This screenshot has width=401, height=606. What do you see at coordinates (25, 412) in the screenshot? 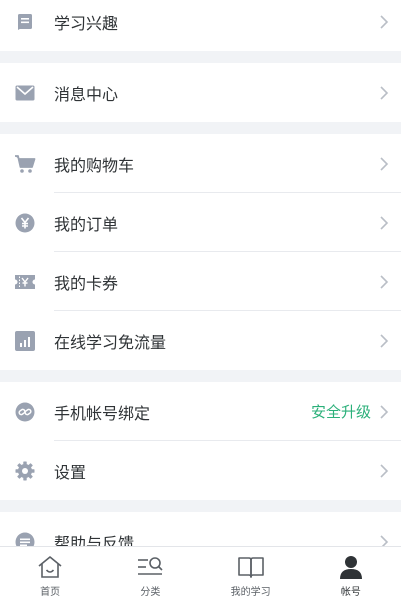
I see `link-icon` at bounding box center [25, 412].